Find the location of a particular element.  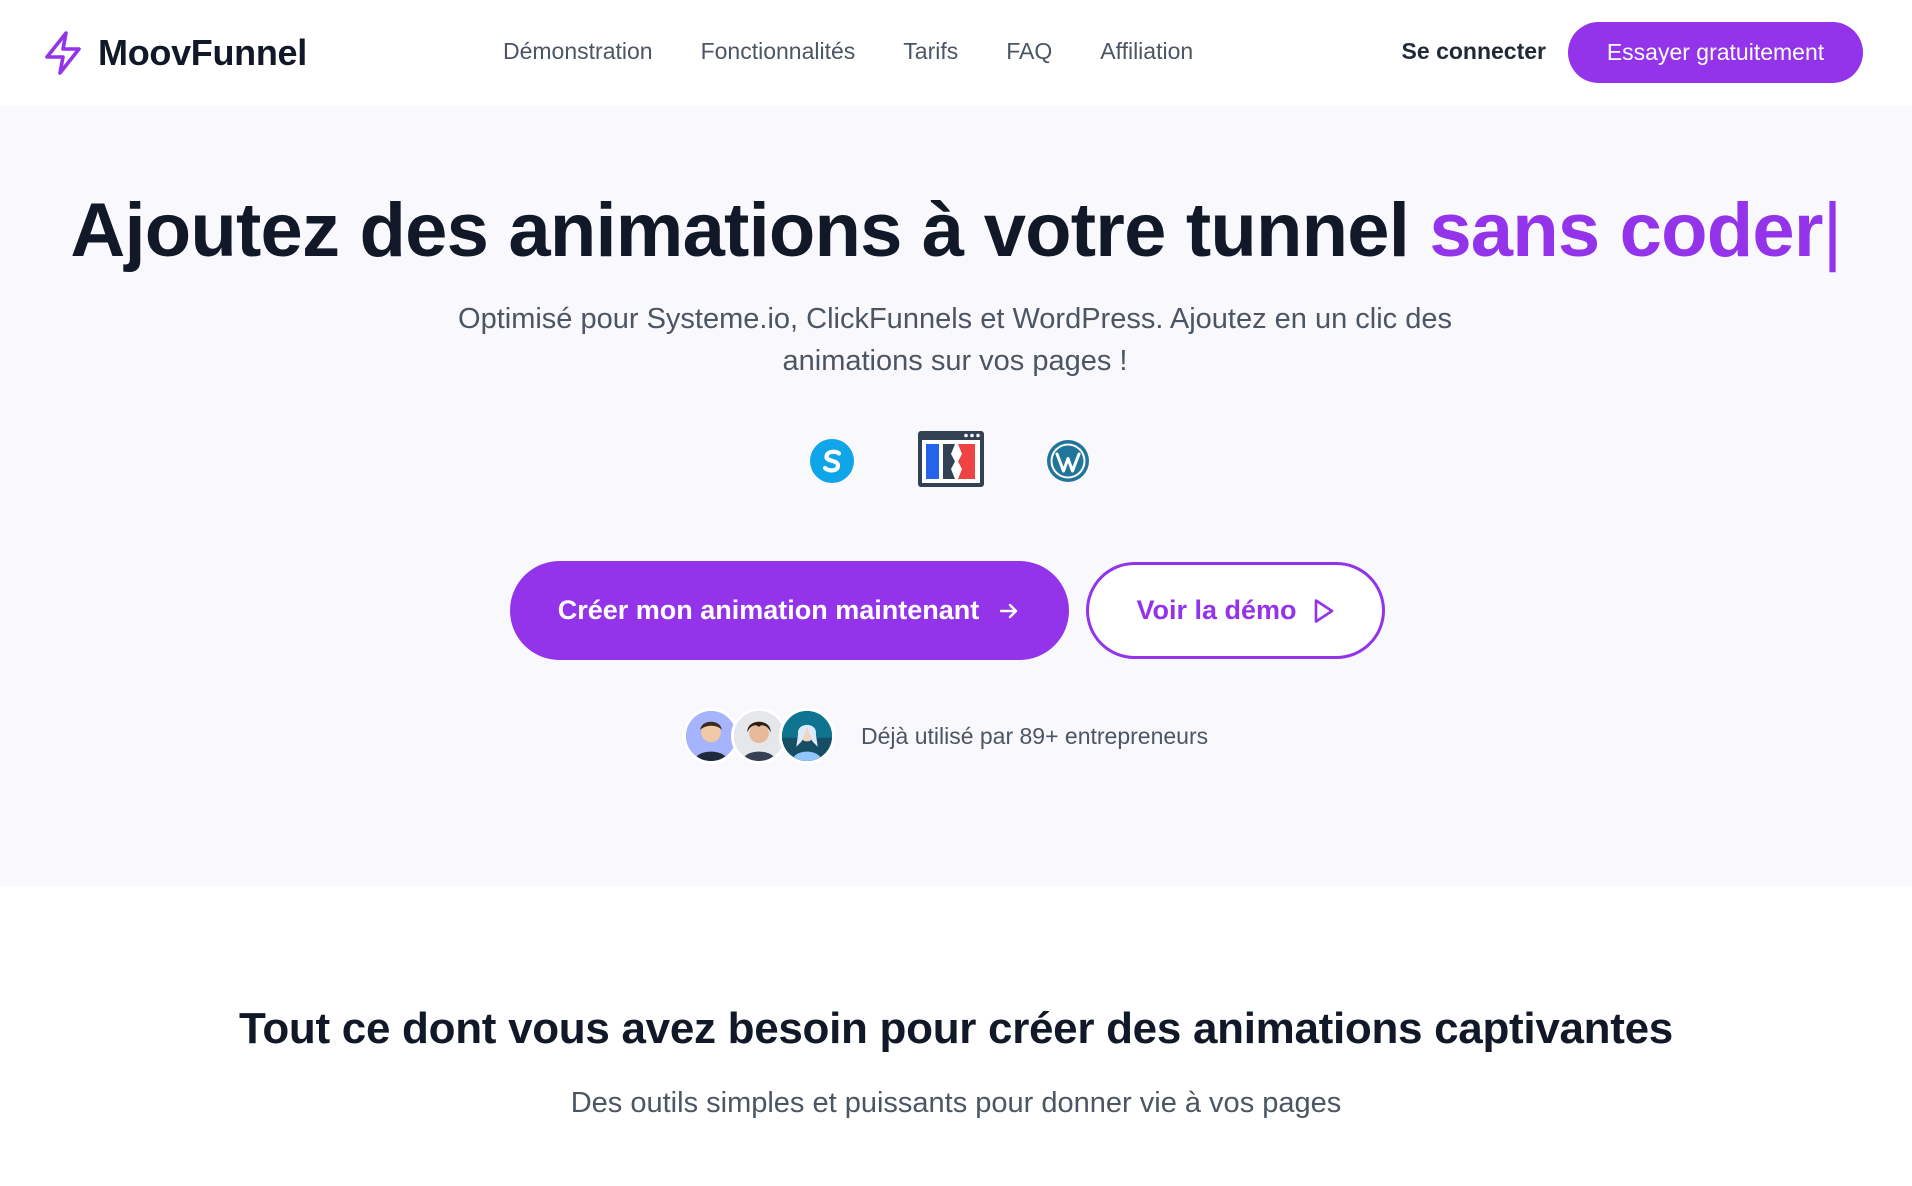

brand-logo-link: MoovFunnel is located at coordinates (174, 53).